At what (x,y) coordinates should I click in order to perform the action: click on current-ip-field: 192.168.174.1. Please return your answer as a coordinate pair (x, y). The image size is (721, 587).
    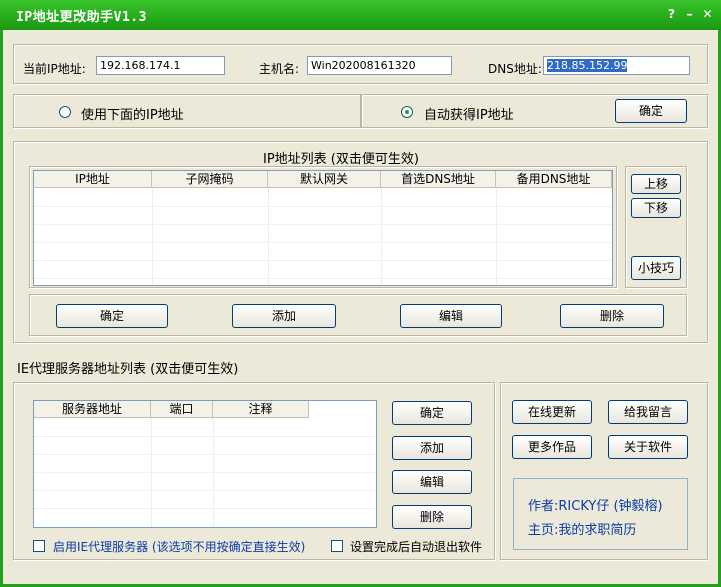
    Looking at the image, I should click on (160, 65).